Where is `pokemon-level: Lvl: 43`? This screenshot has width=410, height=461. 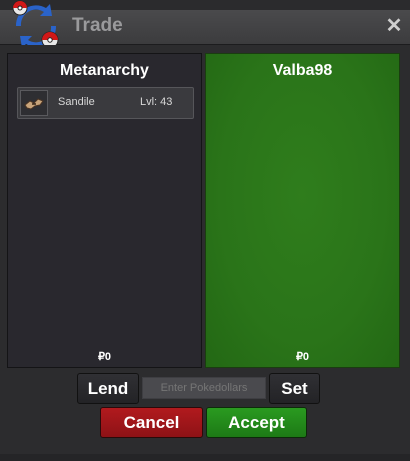 pokemon-level: Lvl: 43 is located at coordinates (156, 102).